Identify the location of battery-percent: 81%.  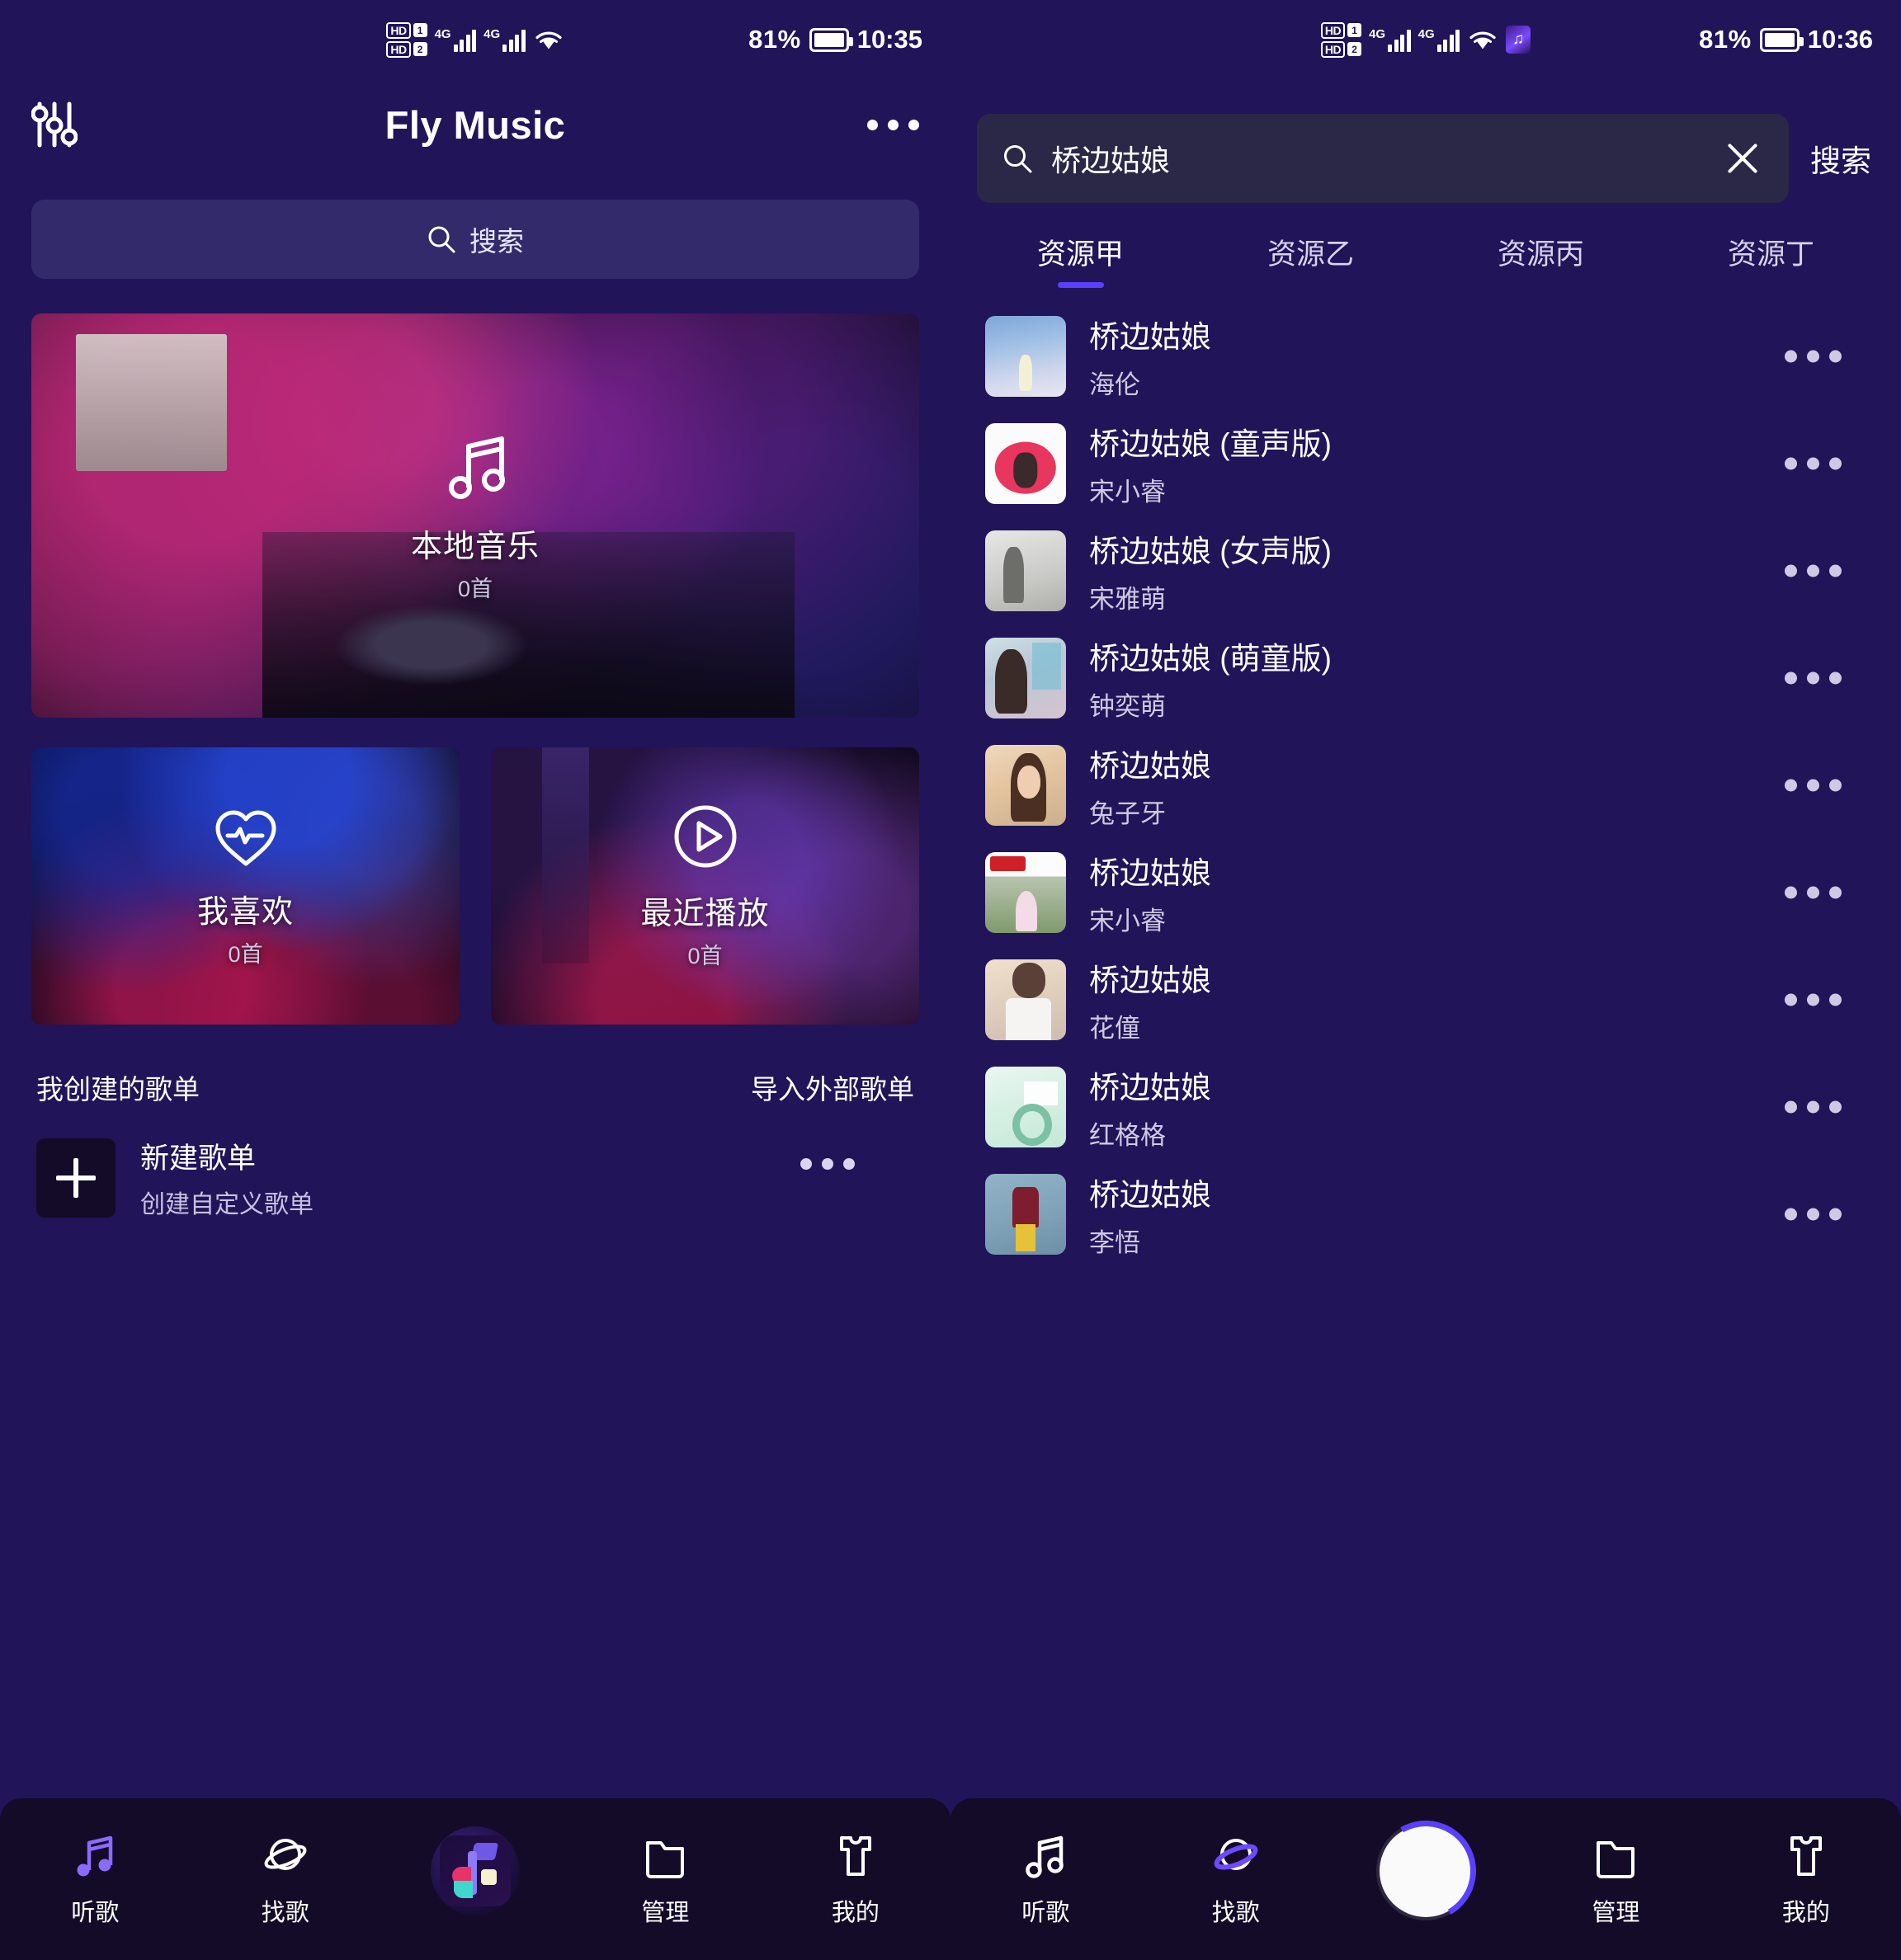
(1726, 40).